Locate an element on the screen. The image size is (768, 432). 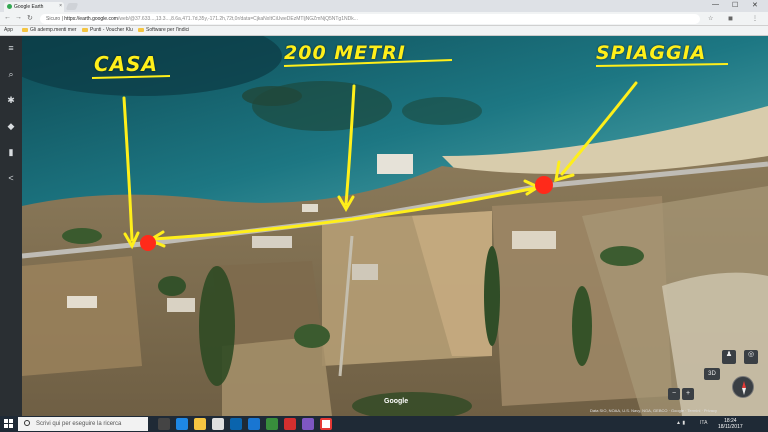
bookmark-item: Software per l'indici is located at coordinates (163, 30).